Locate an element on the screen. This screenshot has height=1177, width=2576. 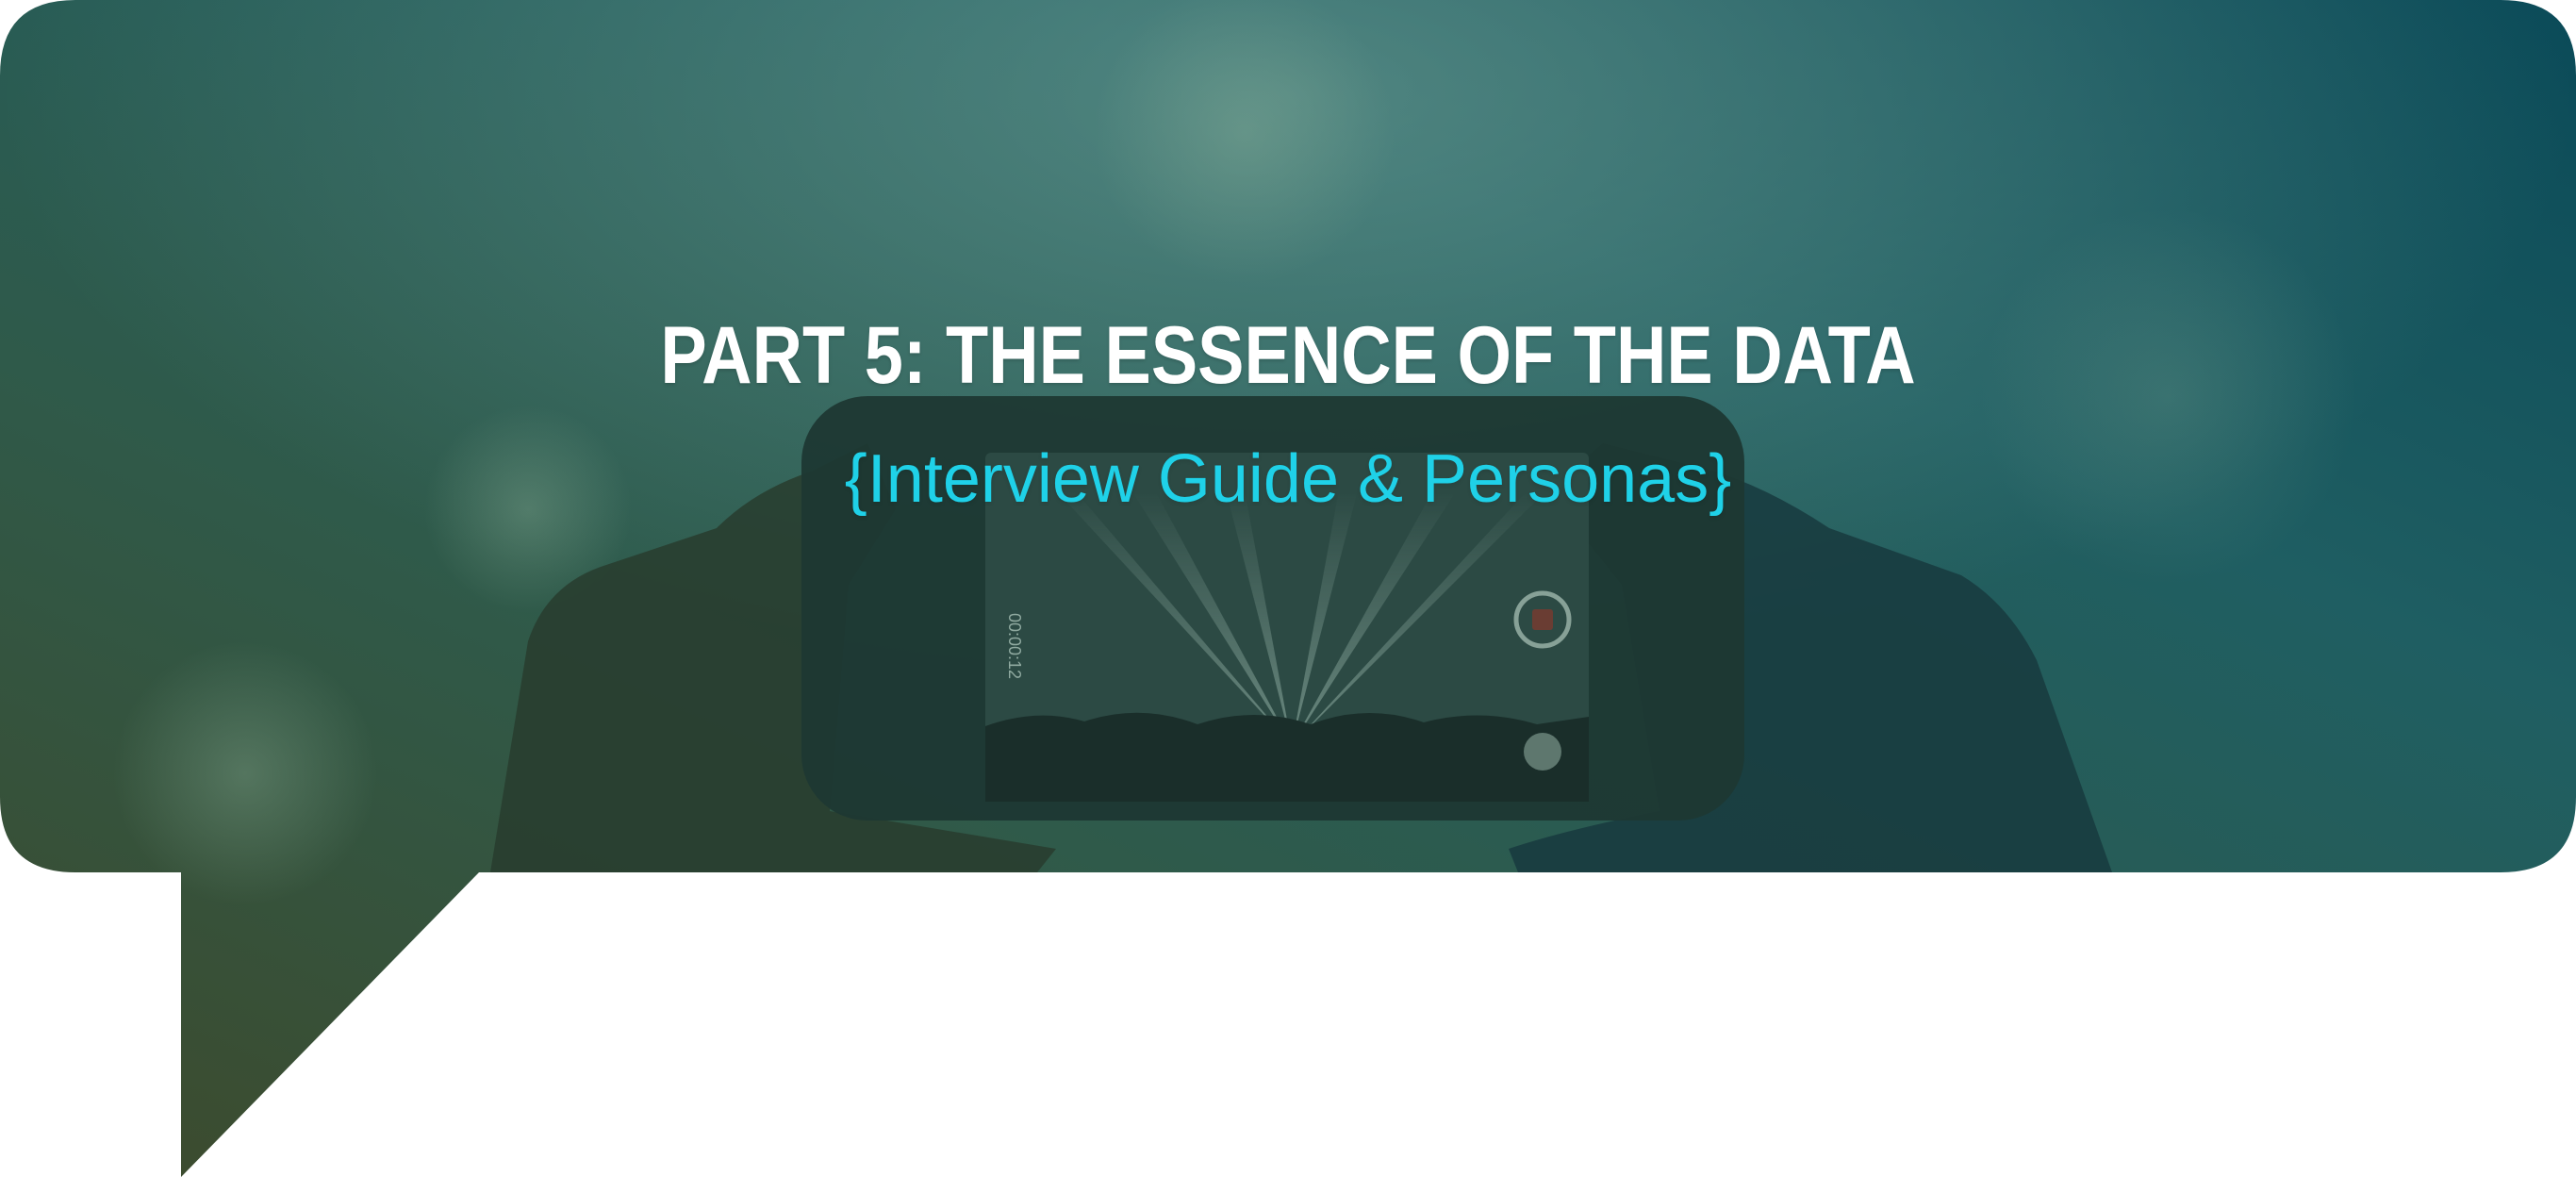
page-subtitle: {Interview Guide & Personas} is located at coordinates (1288, 478).